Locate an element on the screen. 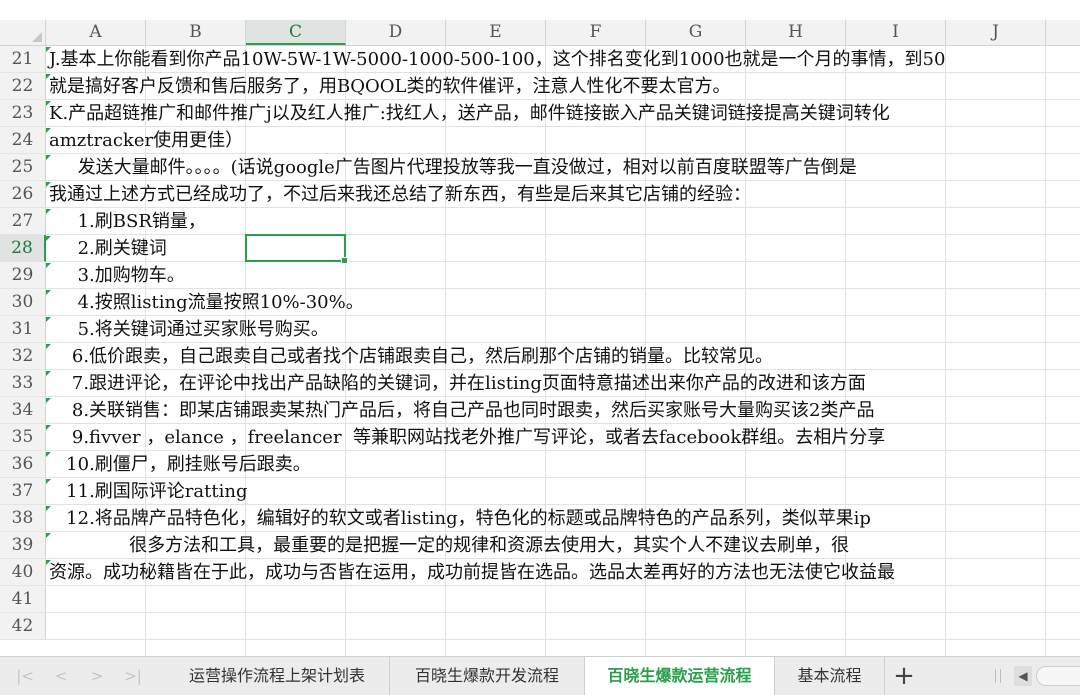  row-header-23: 23 is located at coordinates (23, 113).